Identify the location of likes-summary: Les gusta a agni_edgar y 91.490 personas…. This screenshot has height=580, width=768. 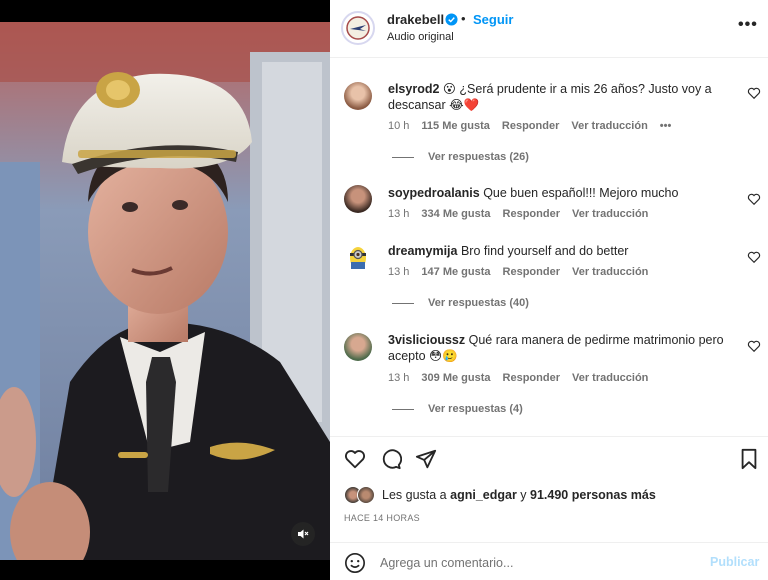
(500, 495).